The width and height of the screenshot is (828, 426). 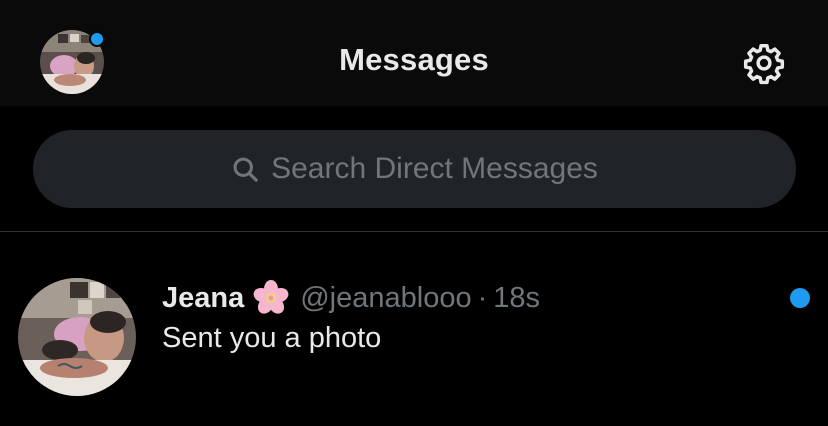 What do you see at coordinates (800, 298) in the screenshot?
I see `unread-indicator` at bounding box center [800, 298].